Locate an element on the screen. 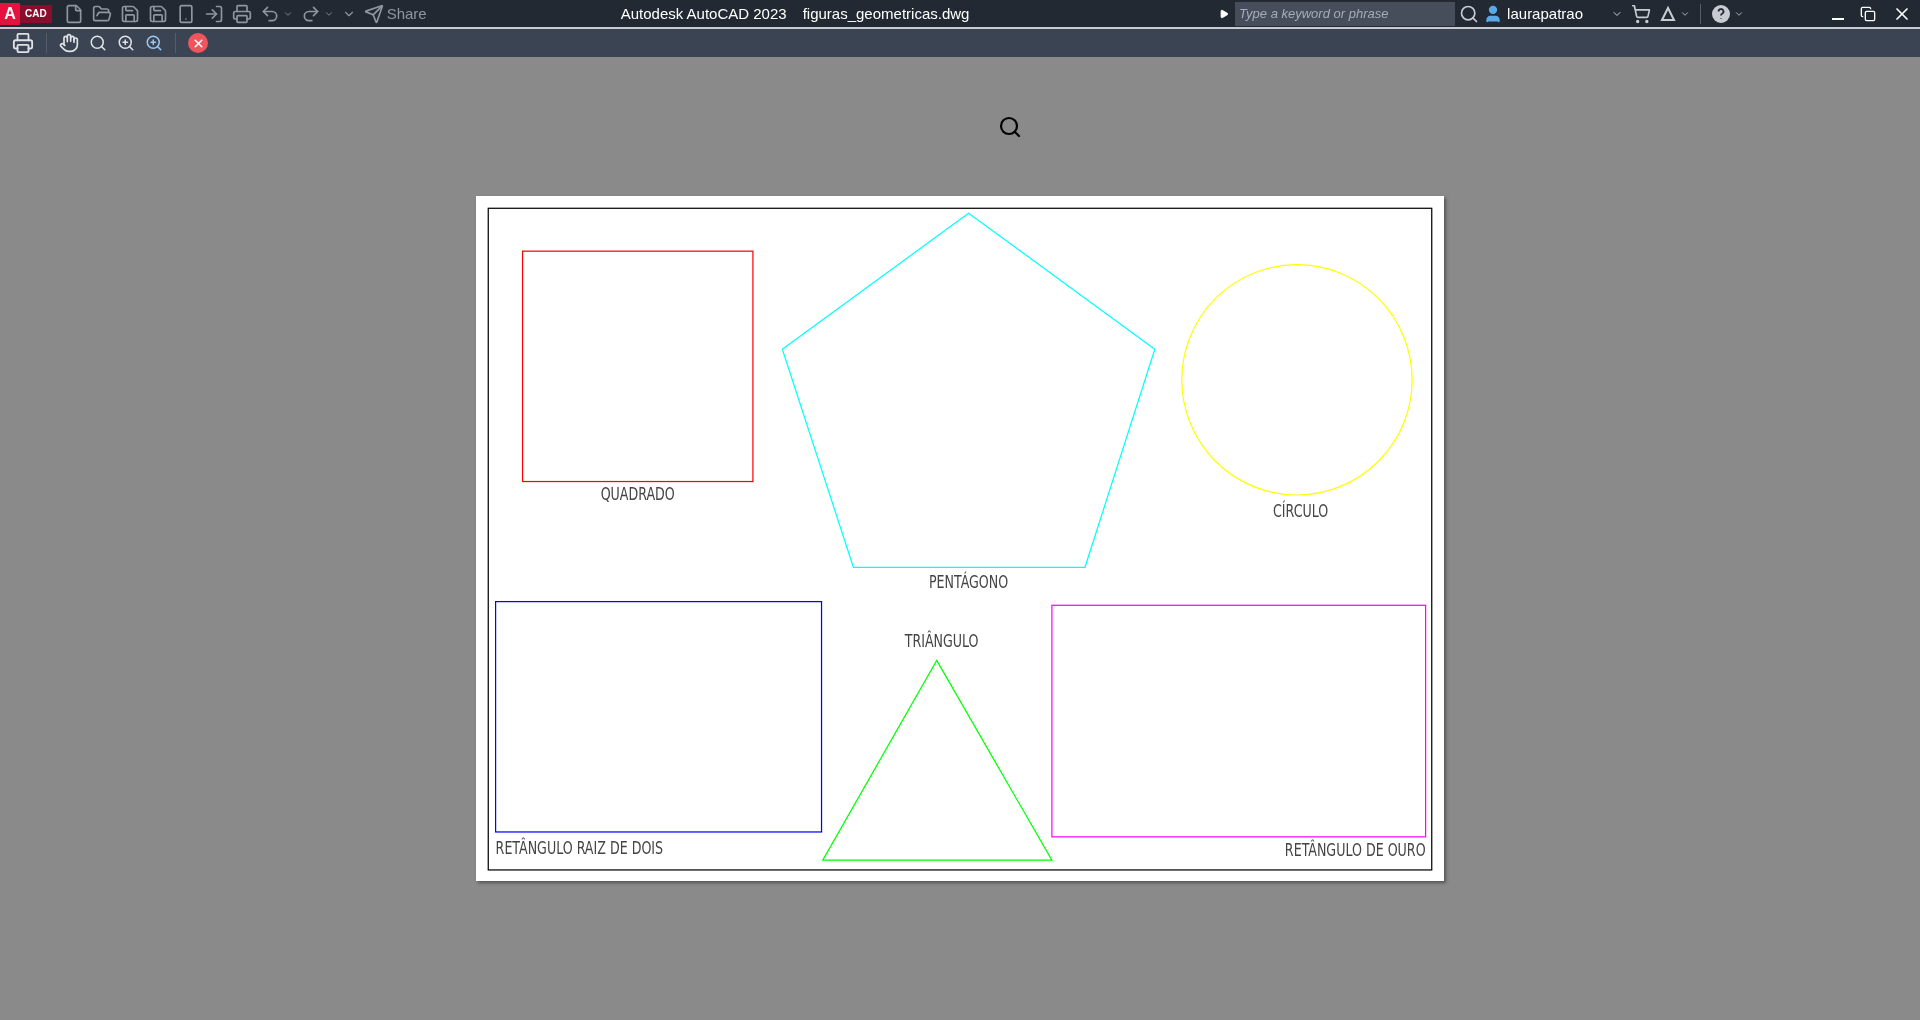 This screenshot has height=1020, width=1920. search-field: Type a keyword or phrase is located at coordinates (1345, 13).